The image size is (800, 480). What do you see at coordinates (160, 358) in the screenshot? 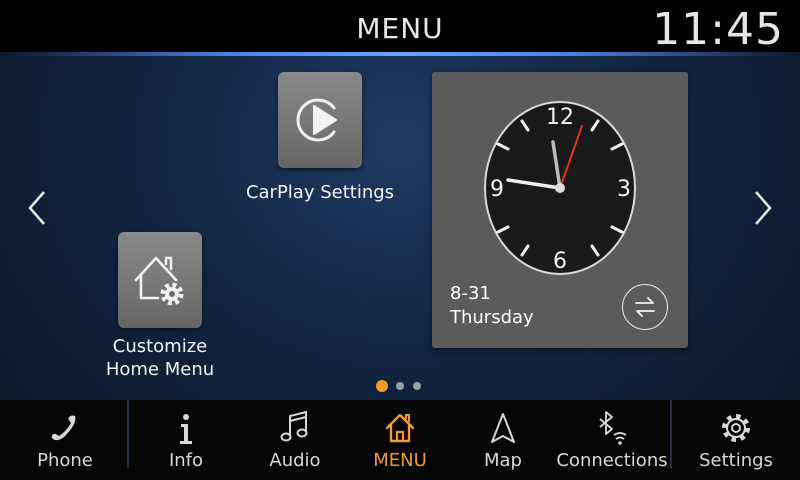
I see `customize-home-menu-label: Customize Home Menu` at bounding box center [160, 358].